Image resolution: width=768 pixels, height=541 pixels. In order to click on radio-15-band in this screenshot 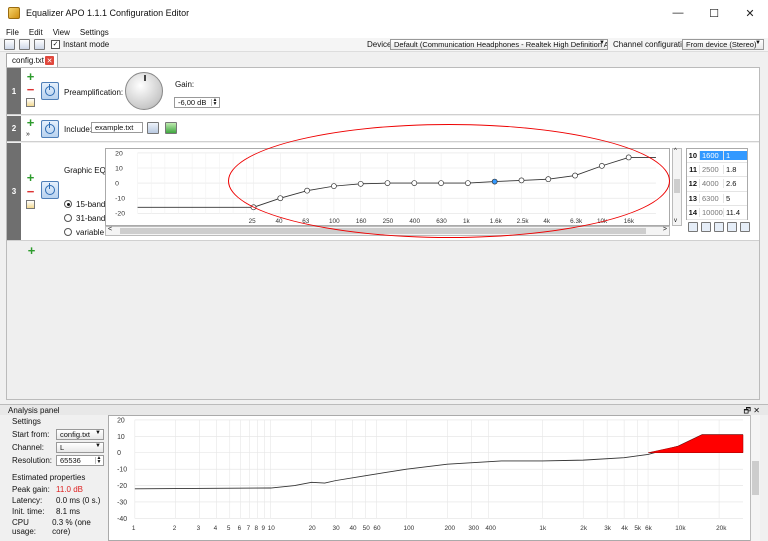, I will do `click(68, 204)`.